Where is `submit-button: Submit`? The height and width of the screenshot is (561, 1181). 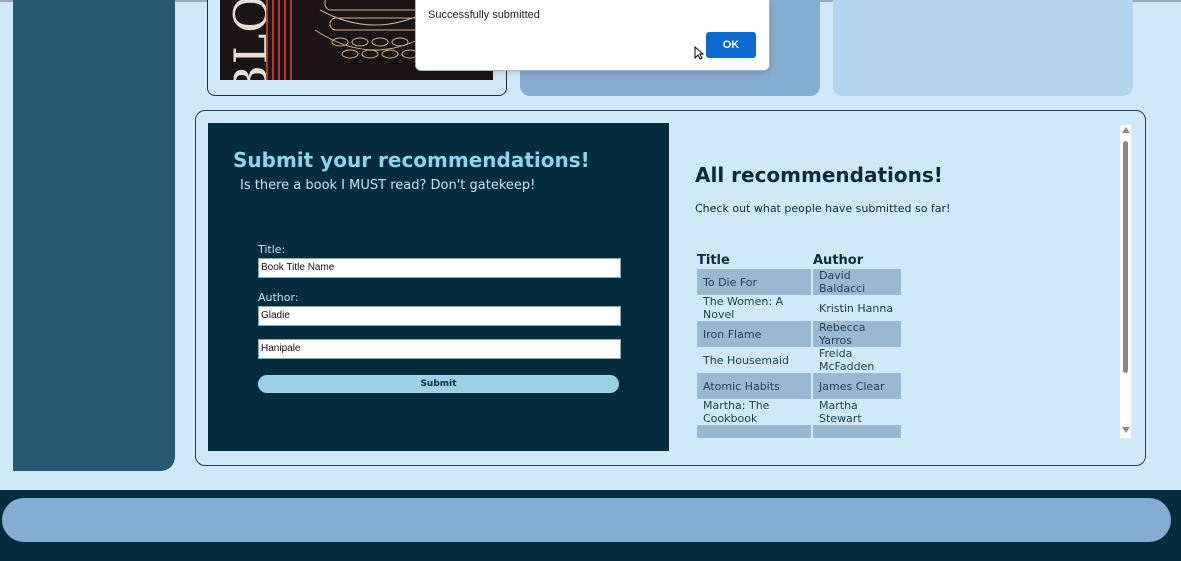 submit-button: Submit is located at coordinates (438, 384).